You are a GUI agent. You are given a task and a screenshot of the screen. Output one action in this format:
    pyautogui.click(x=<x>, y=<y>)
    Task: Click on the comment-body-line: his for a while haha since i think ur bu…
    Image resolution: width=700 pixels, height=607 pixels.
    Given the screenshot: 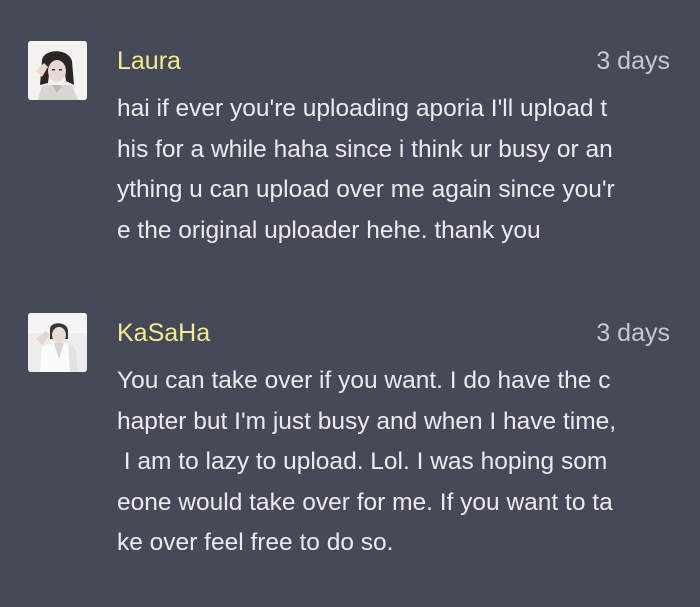 What is the action you would take?
    pyautogui.click(x=365, y=149)
    